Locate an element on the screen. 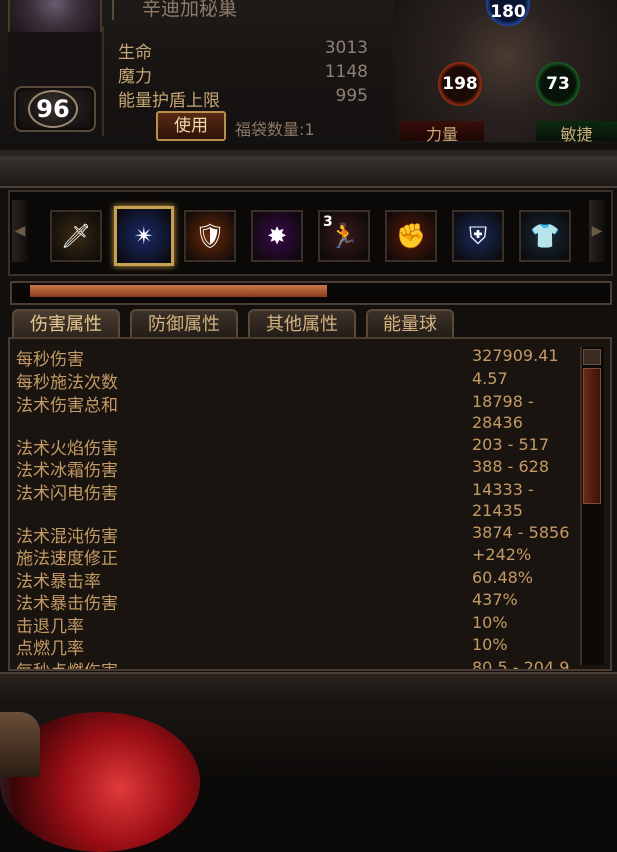 Image resolution: width=617 pixels, height=852 pixels. experience-bar-fill is located at coordinates (178, 291).